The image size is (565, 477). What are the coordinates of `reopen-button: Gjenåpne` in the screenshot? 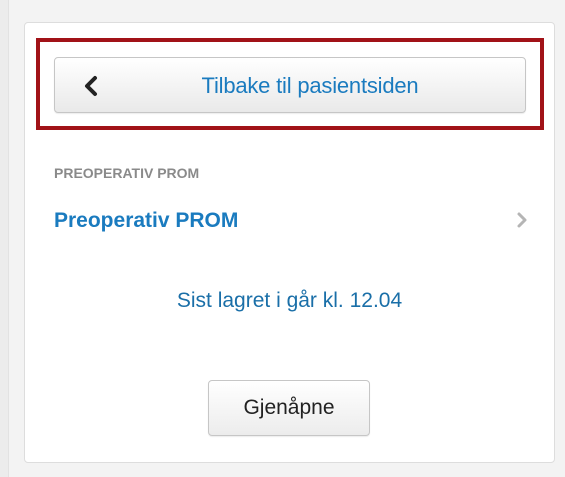 It's located at (289, 408).